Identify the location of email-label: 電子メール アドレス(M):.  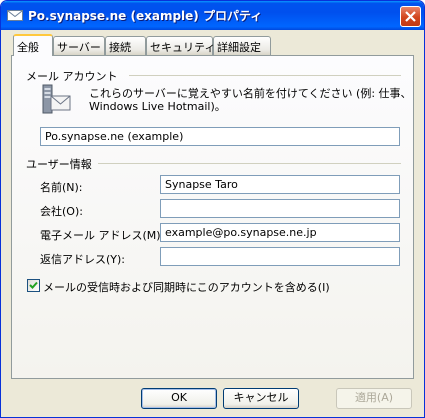
(102, 235).